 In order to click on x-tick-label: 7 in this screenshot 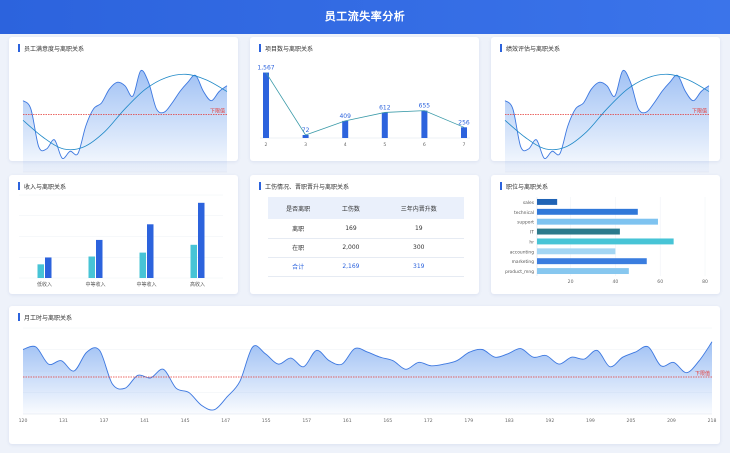, I will do `click(464, 145)`.